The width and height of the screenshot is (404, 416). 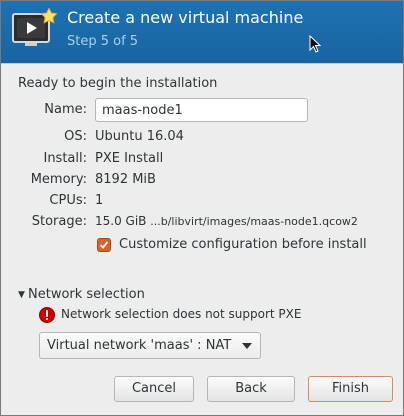 I want to click on dropdown-caret-icon, so click(x=247, y=346).